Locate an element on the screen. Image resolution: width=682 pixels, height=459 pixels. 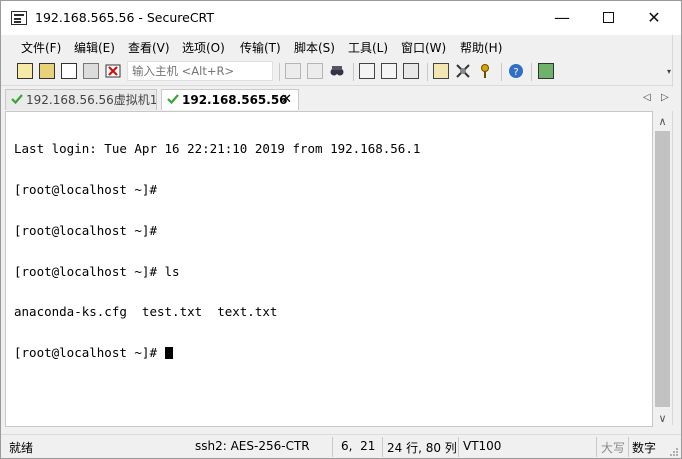
close-button: ✕ is located at coordinates (654, 18).